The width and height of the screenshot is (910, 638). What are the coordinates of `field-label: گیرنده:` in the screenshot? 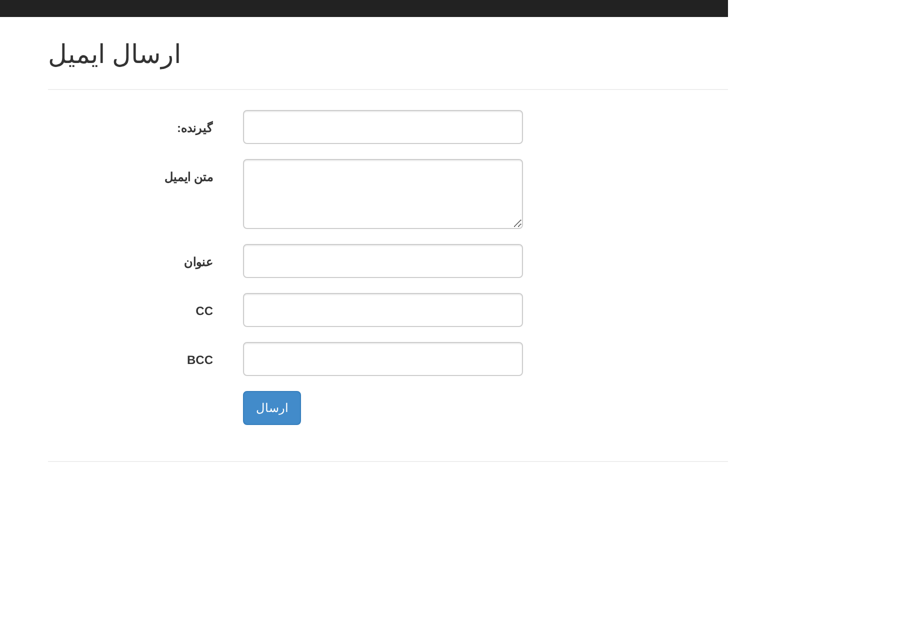 It's located at (195, 128).